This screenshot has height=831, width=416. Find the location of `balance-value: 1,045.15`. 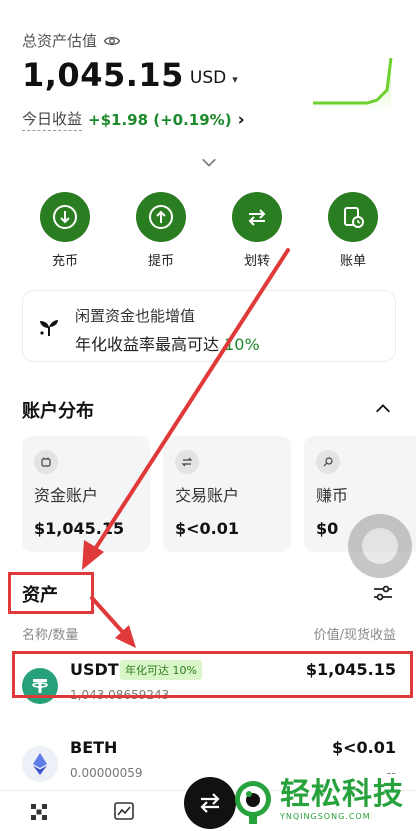

balance-value: 1,045.15 is located at coordinates (103, 75).